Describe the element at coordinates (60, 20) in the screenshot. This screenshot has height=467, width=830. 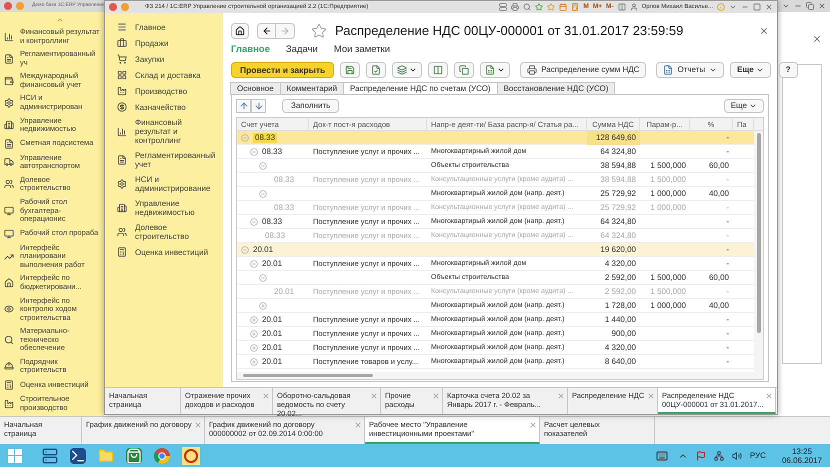
I see `scroll-up-icon` at that location.